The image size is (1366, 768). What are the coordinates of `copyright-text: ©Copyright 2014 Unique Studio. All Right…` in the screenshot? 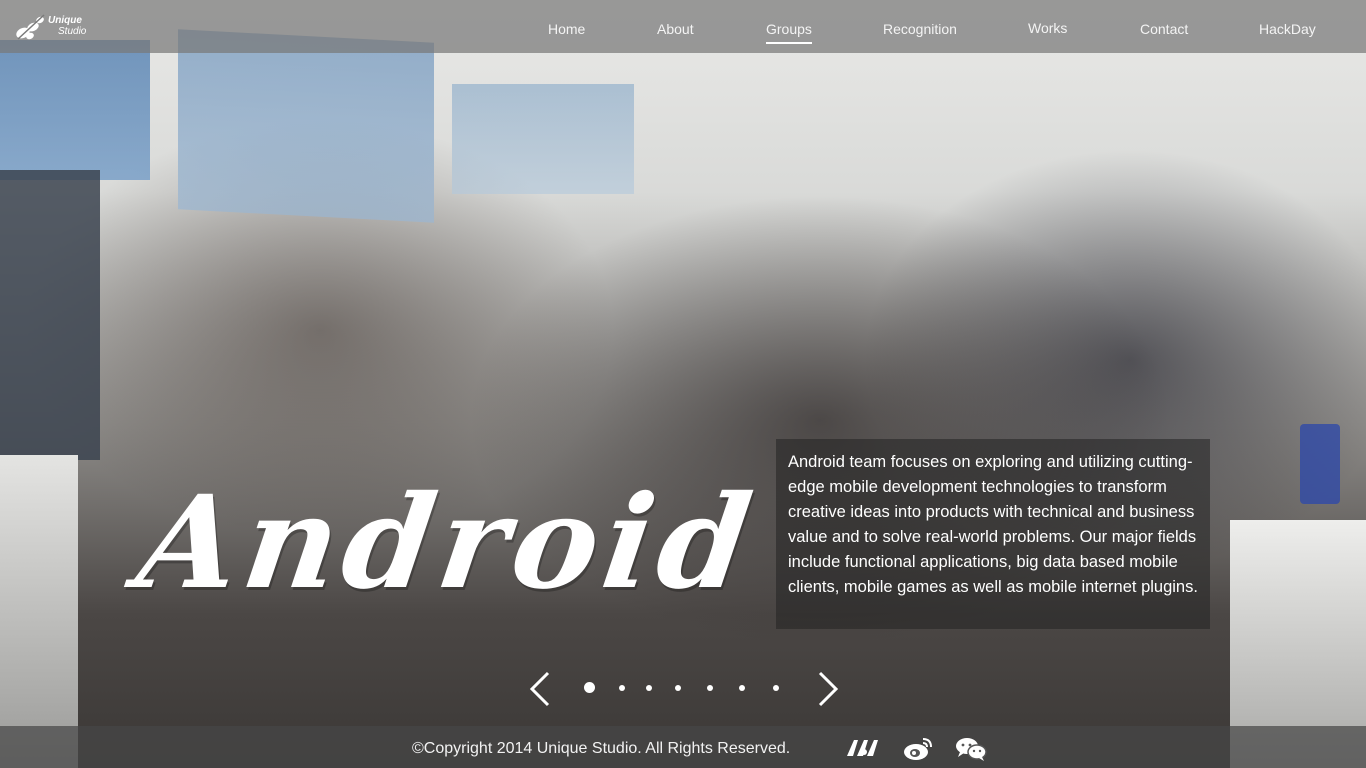 It's located at (601, 748).